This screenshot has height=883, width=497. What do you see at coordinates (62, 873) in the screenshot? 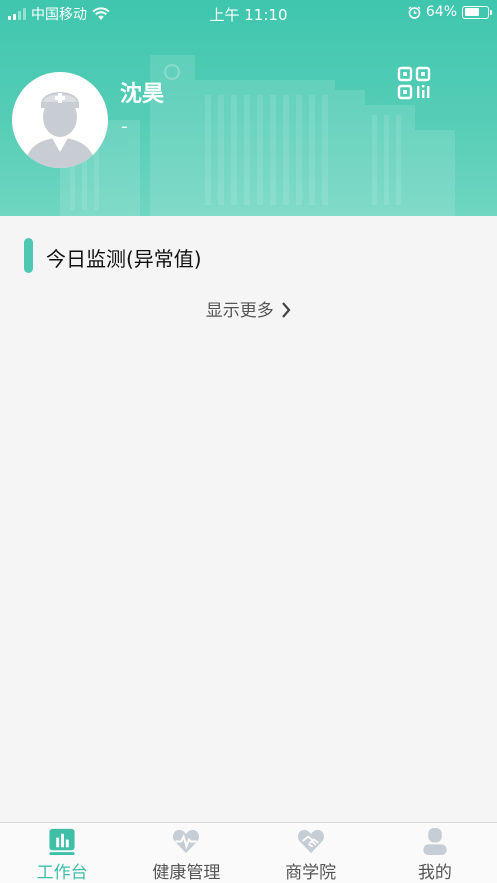
I see `tab-label: 工作台` at bounding box center [62, 873].